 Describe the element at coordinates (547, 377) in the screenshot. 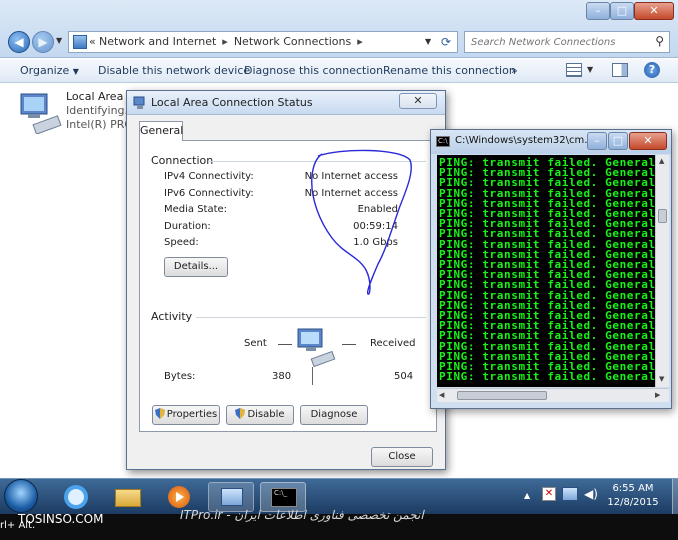

I see `console-line: PING: transmit failed. General f` at that location.